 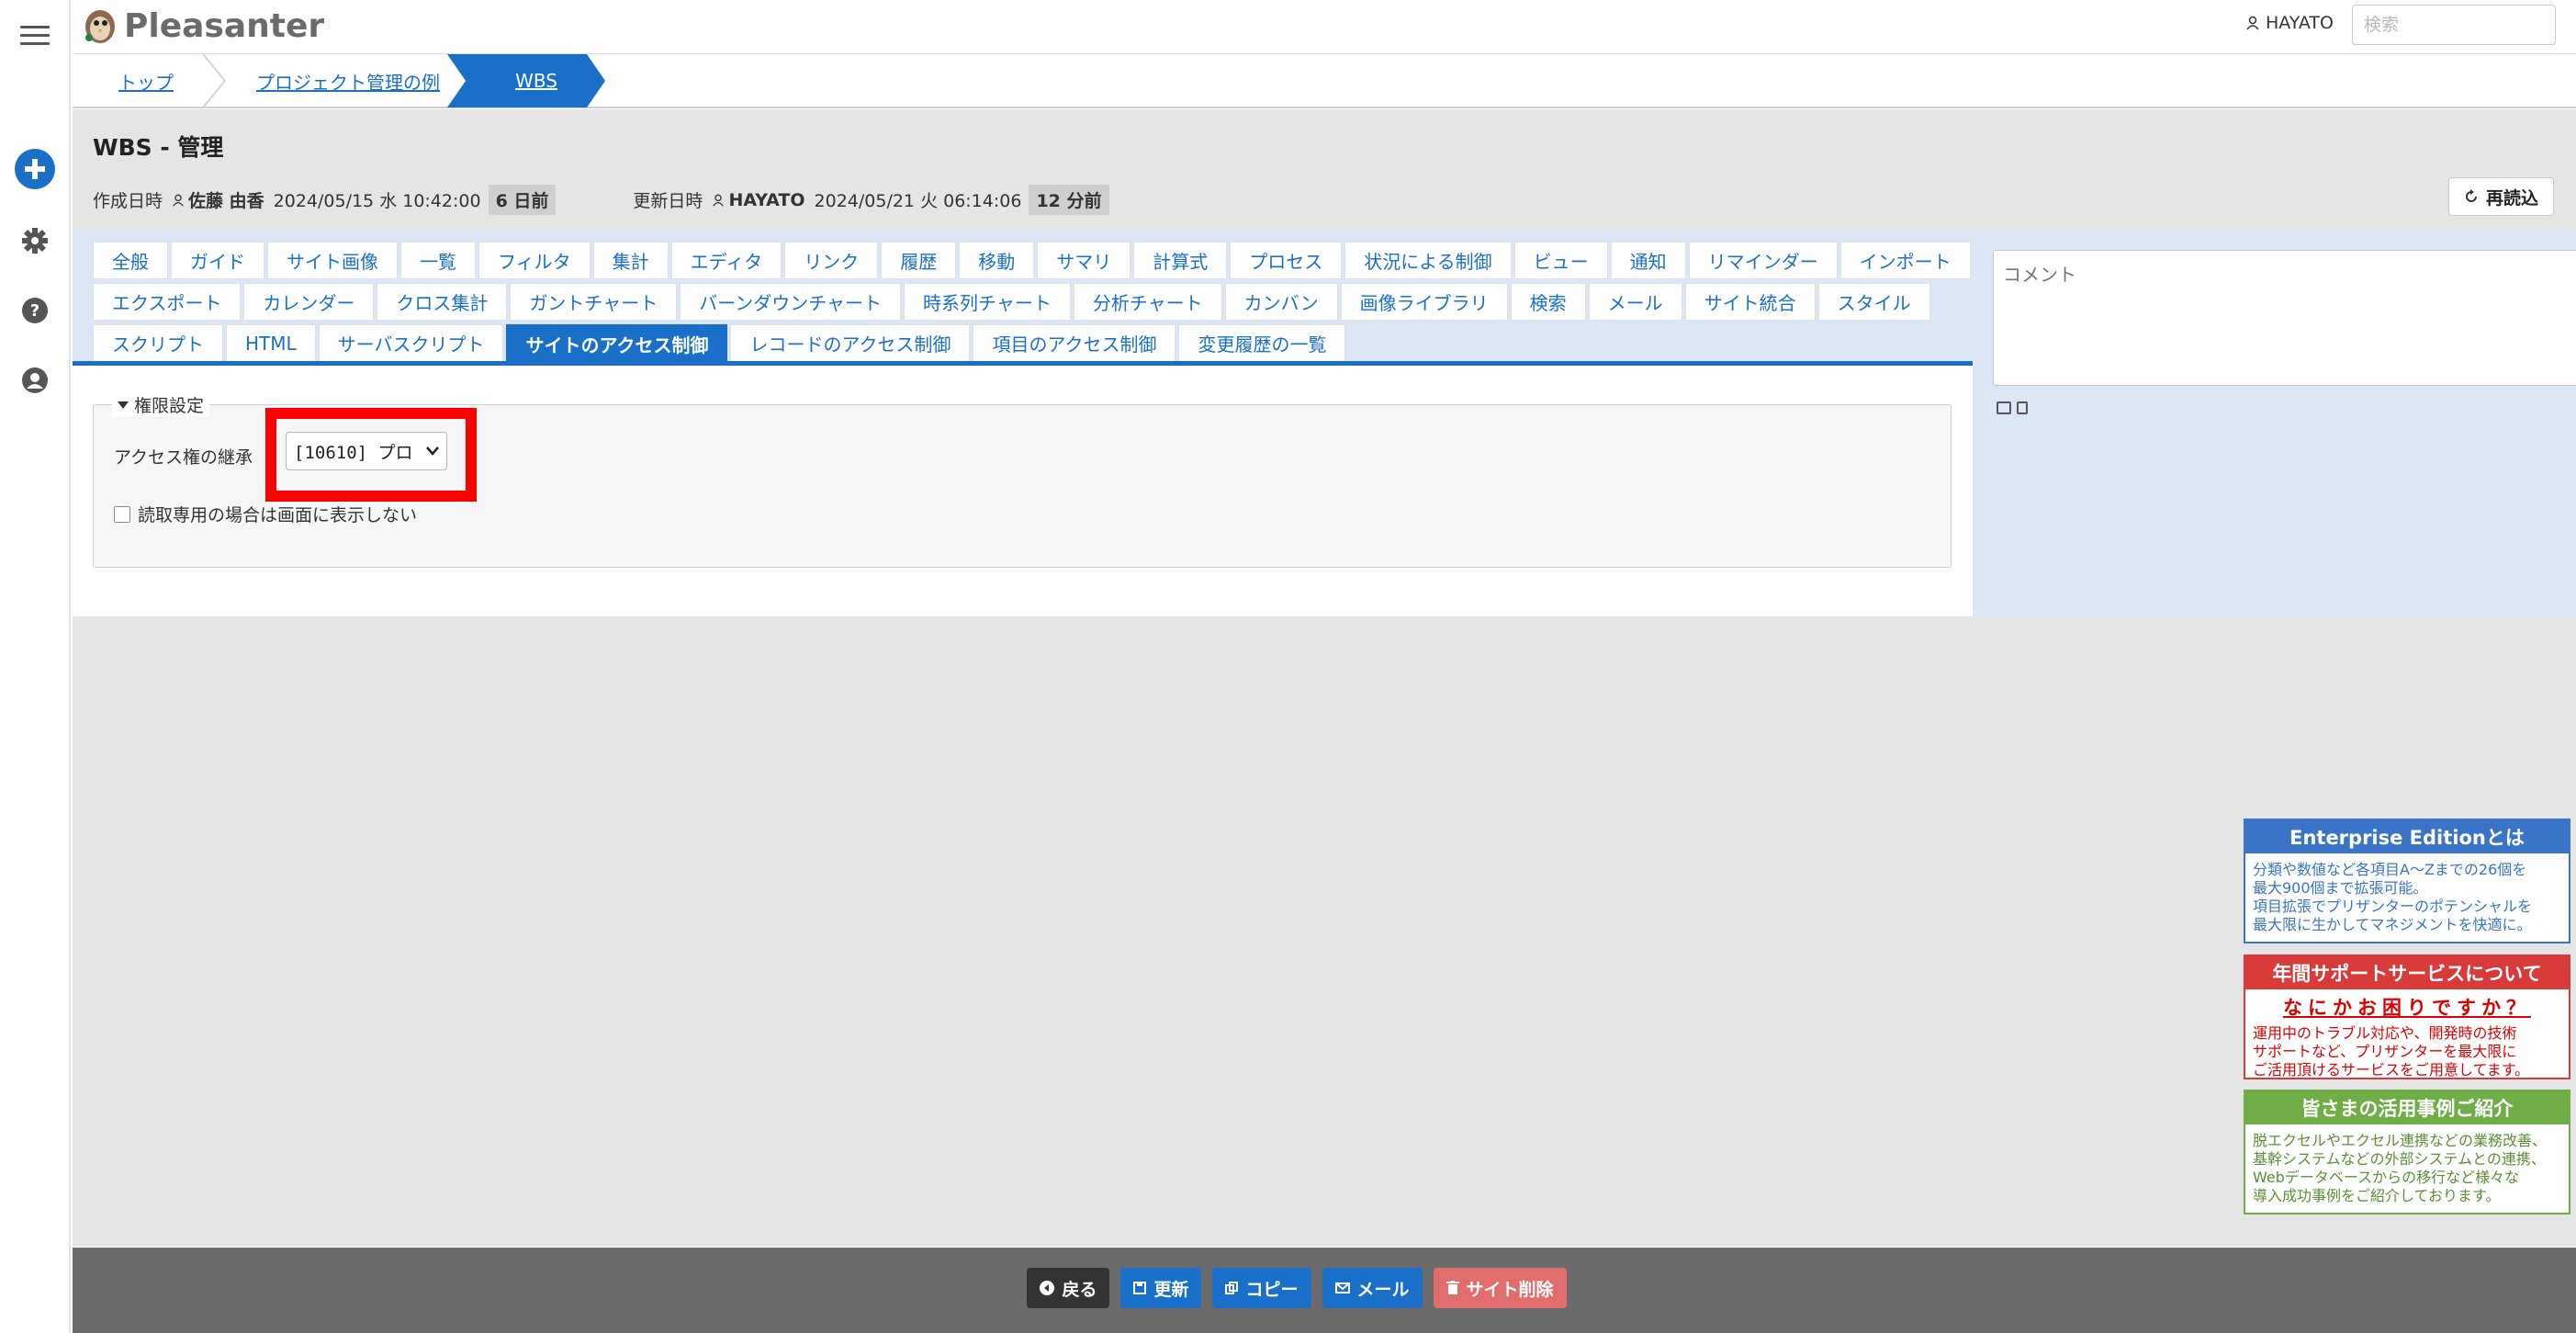 What do you see at coordinates (35, 169) in the screenshot?
I see `add-new-icon` at bounding box center [35, 169].